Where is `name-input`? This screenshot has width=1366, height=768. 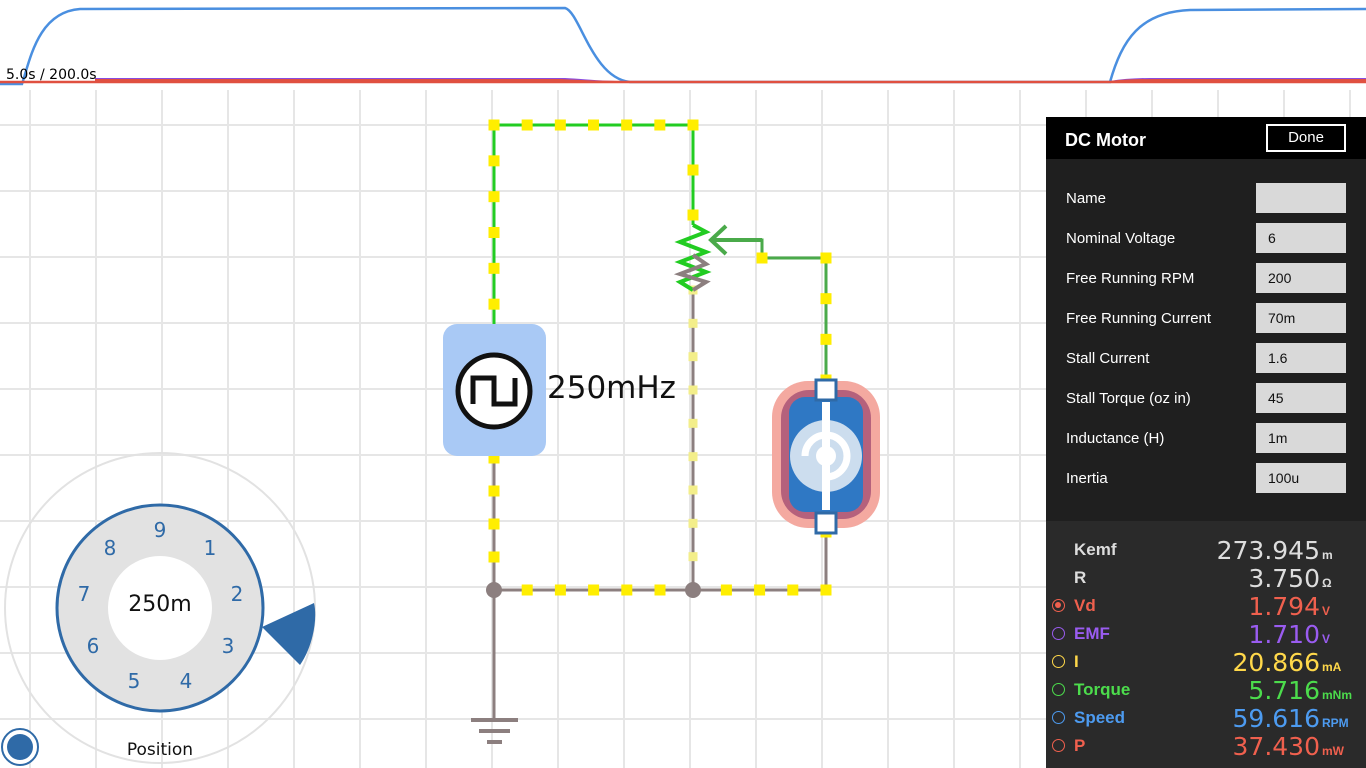
name-input is located at coordinates (1301, 198).